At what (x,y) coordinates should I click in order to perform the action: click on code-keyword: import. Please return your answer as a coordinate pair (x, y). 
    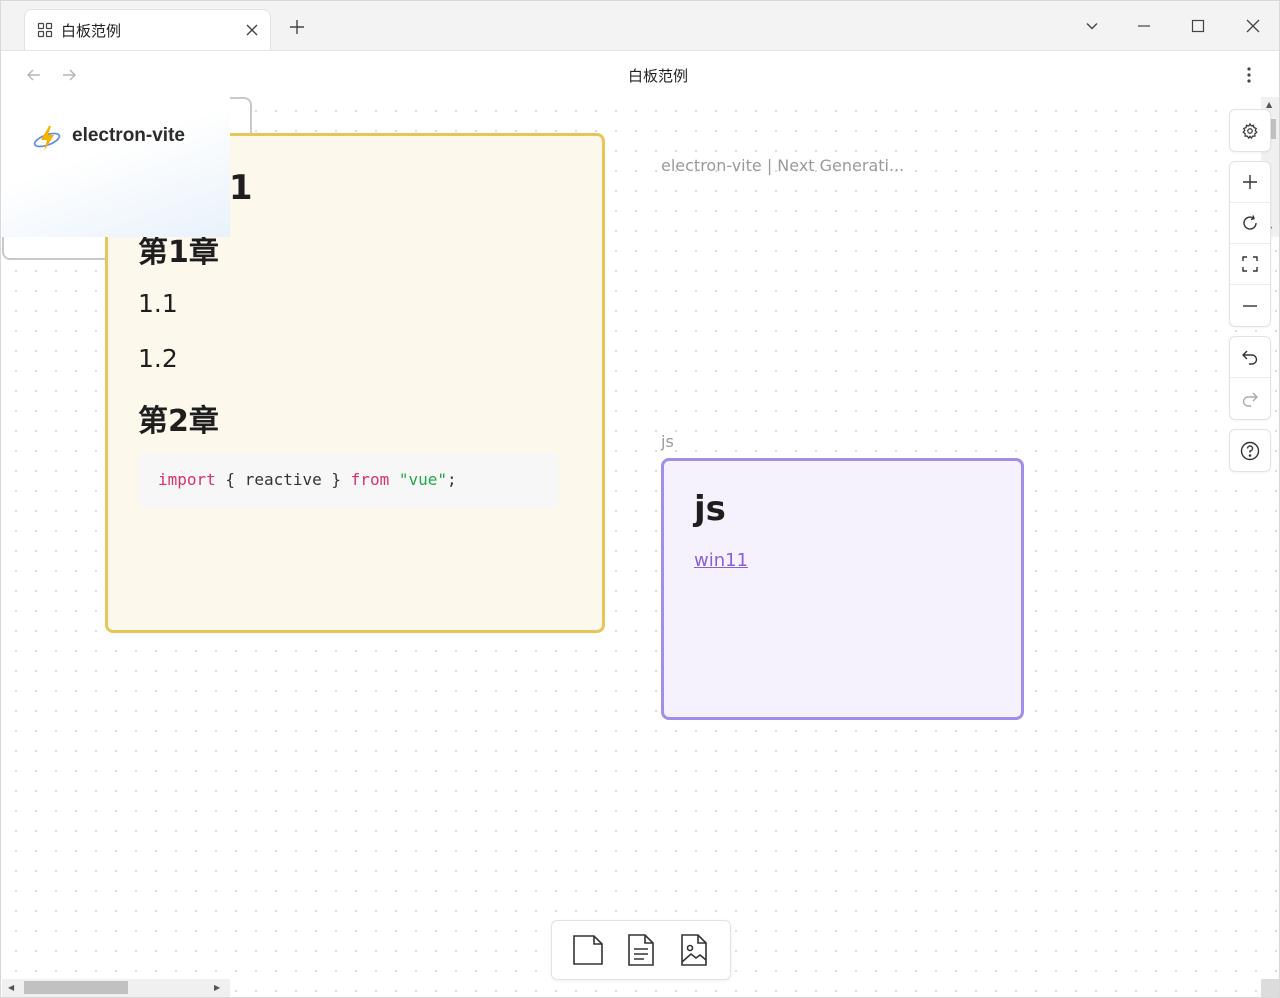
    Looking at the image, I should click on (187, 479).